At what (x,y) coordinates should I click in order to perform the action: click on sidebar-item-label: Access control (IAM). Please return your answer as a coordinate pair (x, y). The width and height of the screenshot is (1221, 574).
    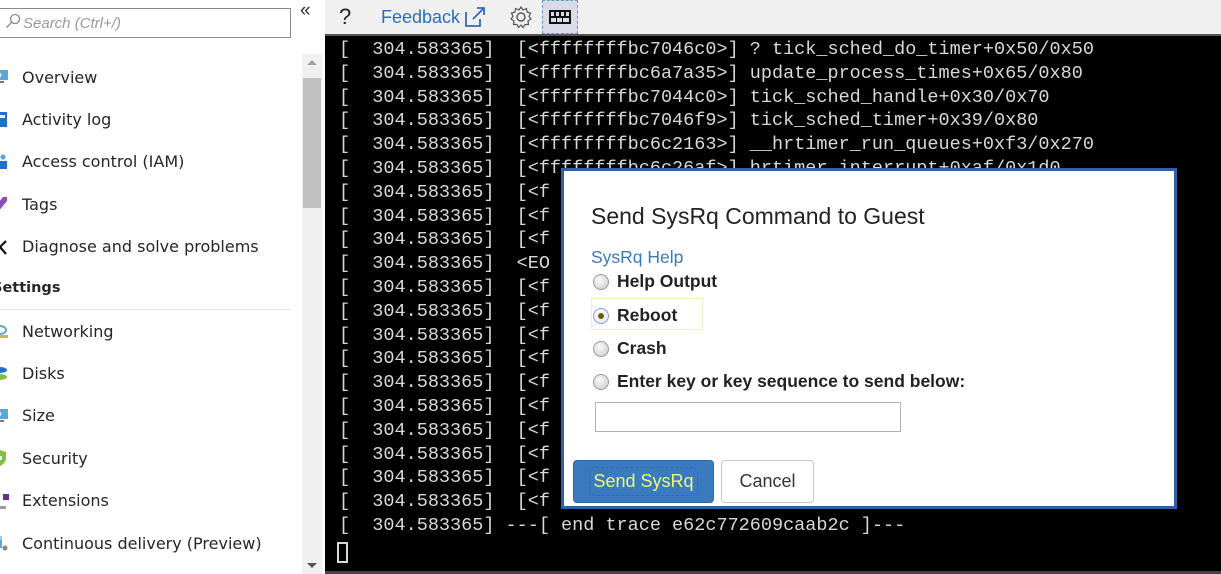
    Looking at the image, I should click on (103, 162).